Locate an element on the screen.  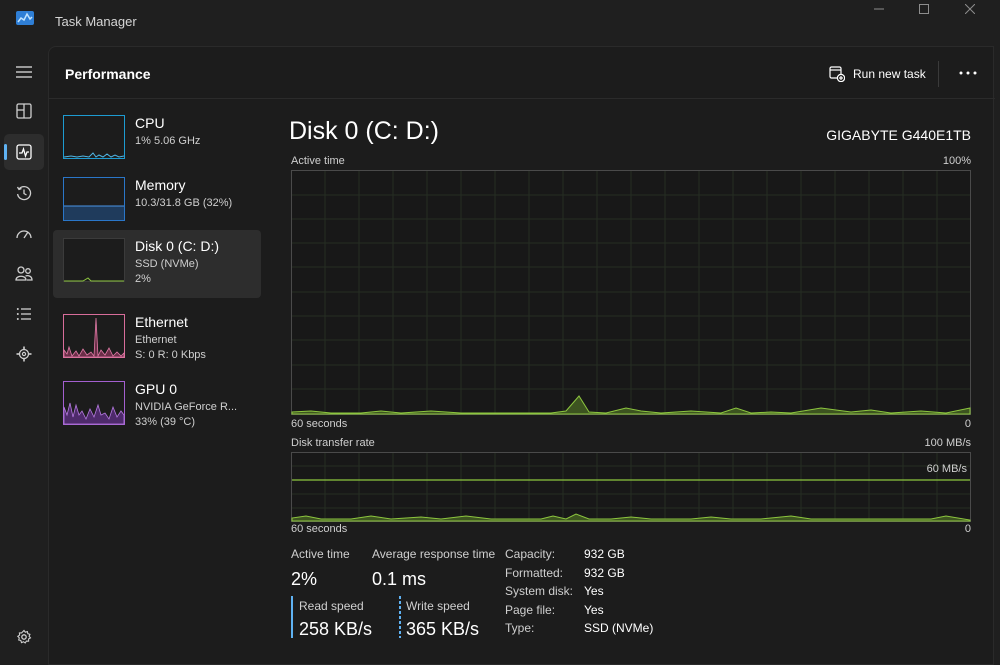
minimize-button is located at coordinates (879, 11).